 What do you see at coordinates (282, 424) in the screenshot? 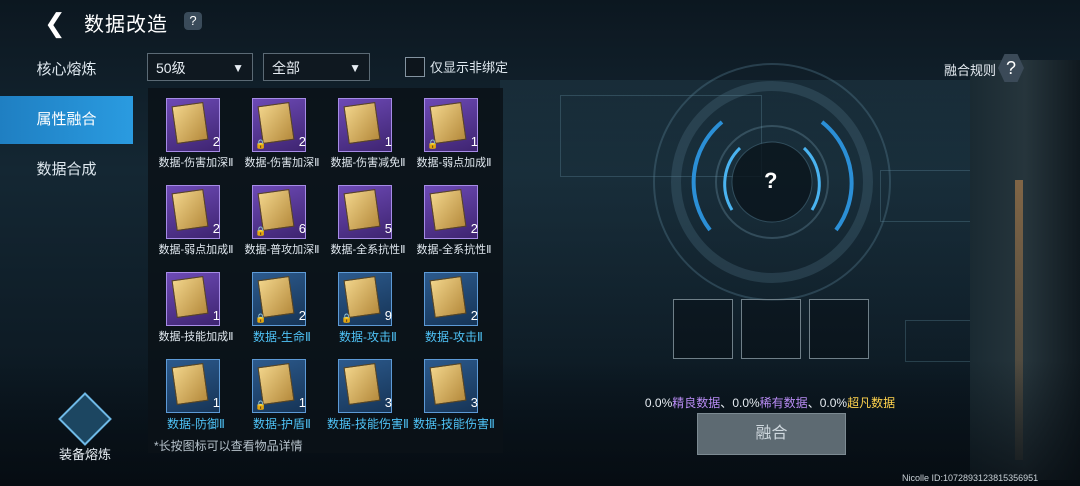
I see `item-name: 数据-护盾Ⅱ` at bounding box center [282, 424].